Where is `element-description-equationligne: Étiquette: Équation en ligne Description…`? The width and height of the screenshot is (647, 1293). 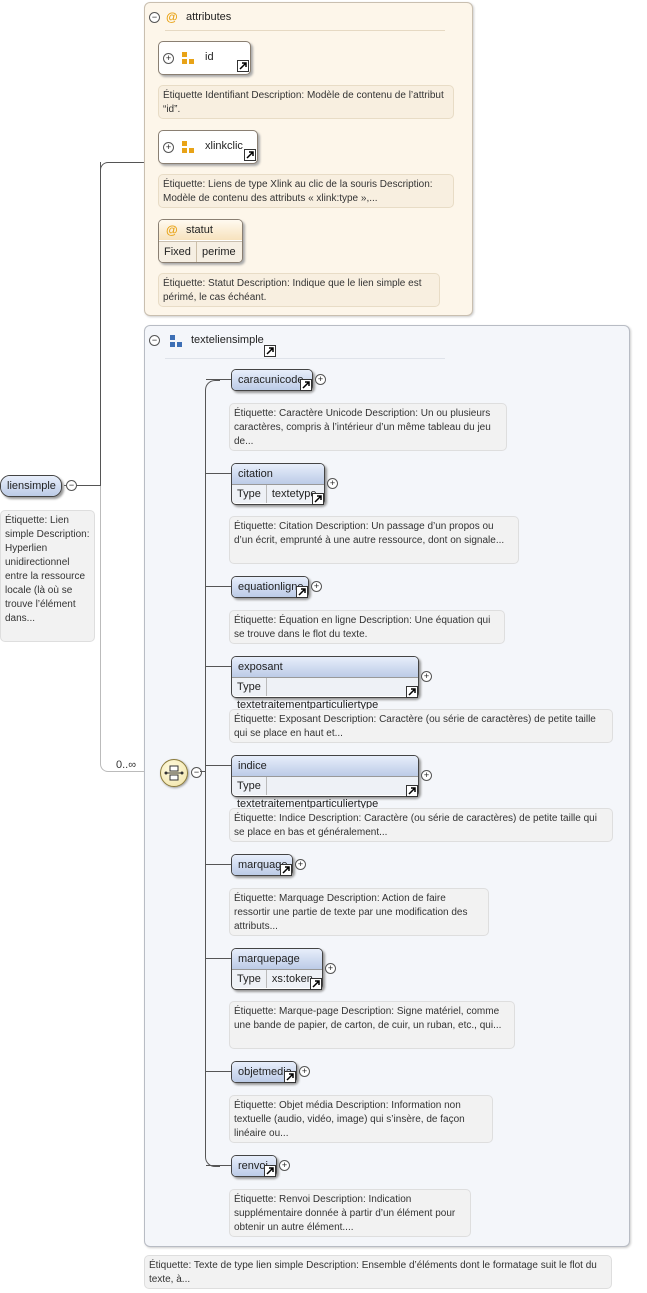
element-description-equationligne: Étiquette: Équation en ligne Description… is located at coordinates (367, 627).